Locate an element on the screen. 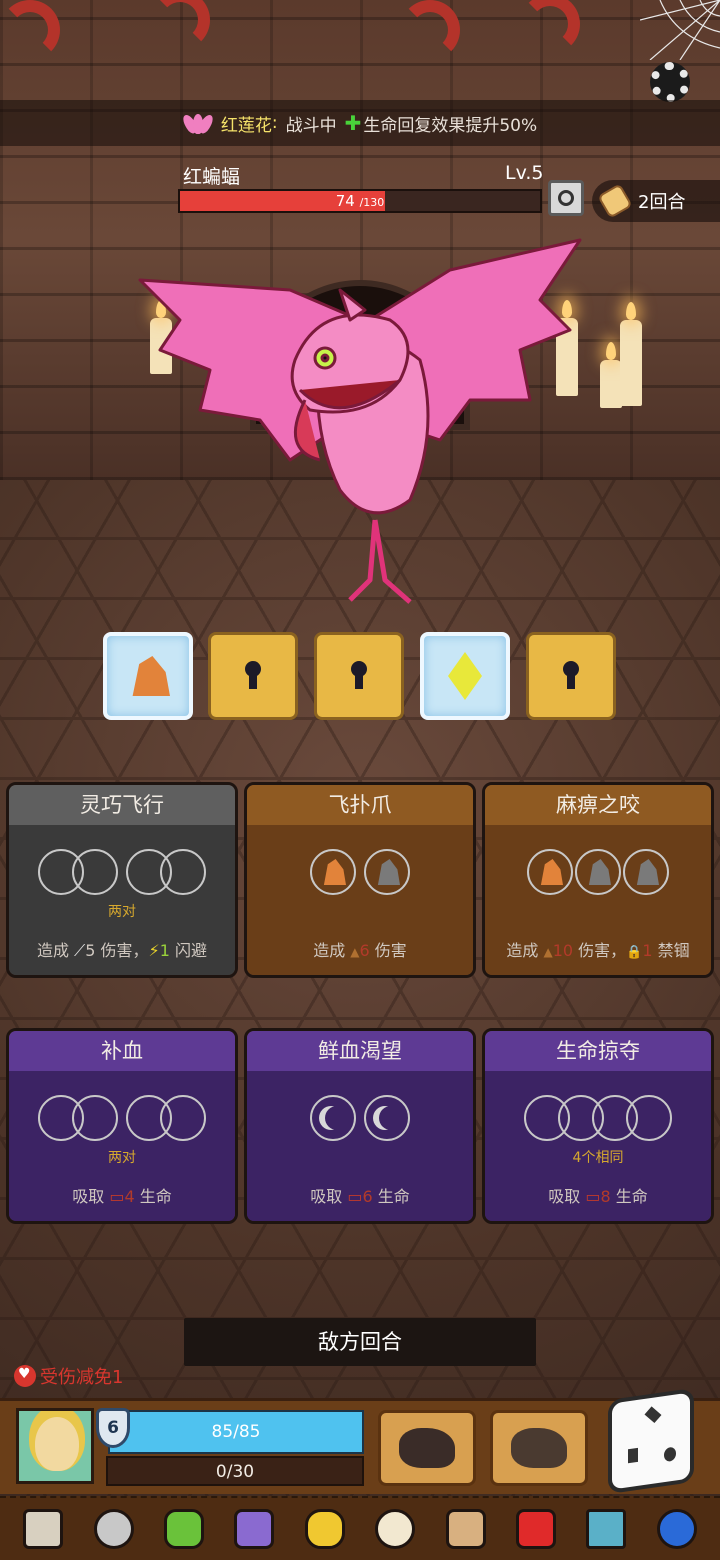  status-banner: 红莲花: 战斗中 ✚ 生命回复效果提升50% is located at coordinates (360, 123).